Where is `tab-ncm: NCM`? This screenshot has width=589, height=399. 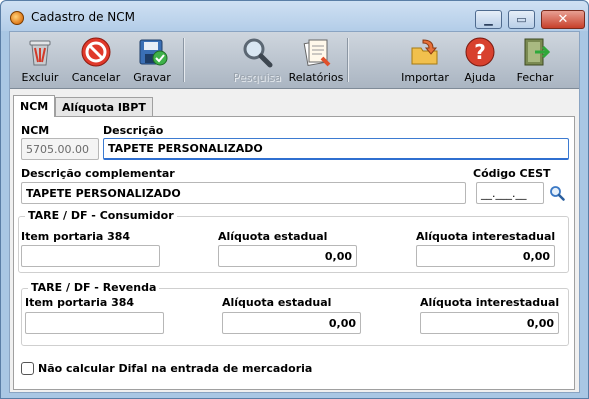 tab-ncm: NCM is located at coordinates (34, 106).